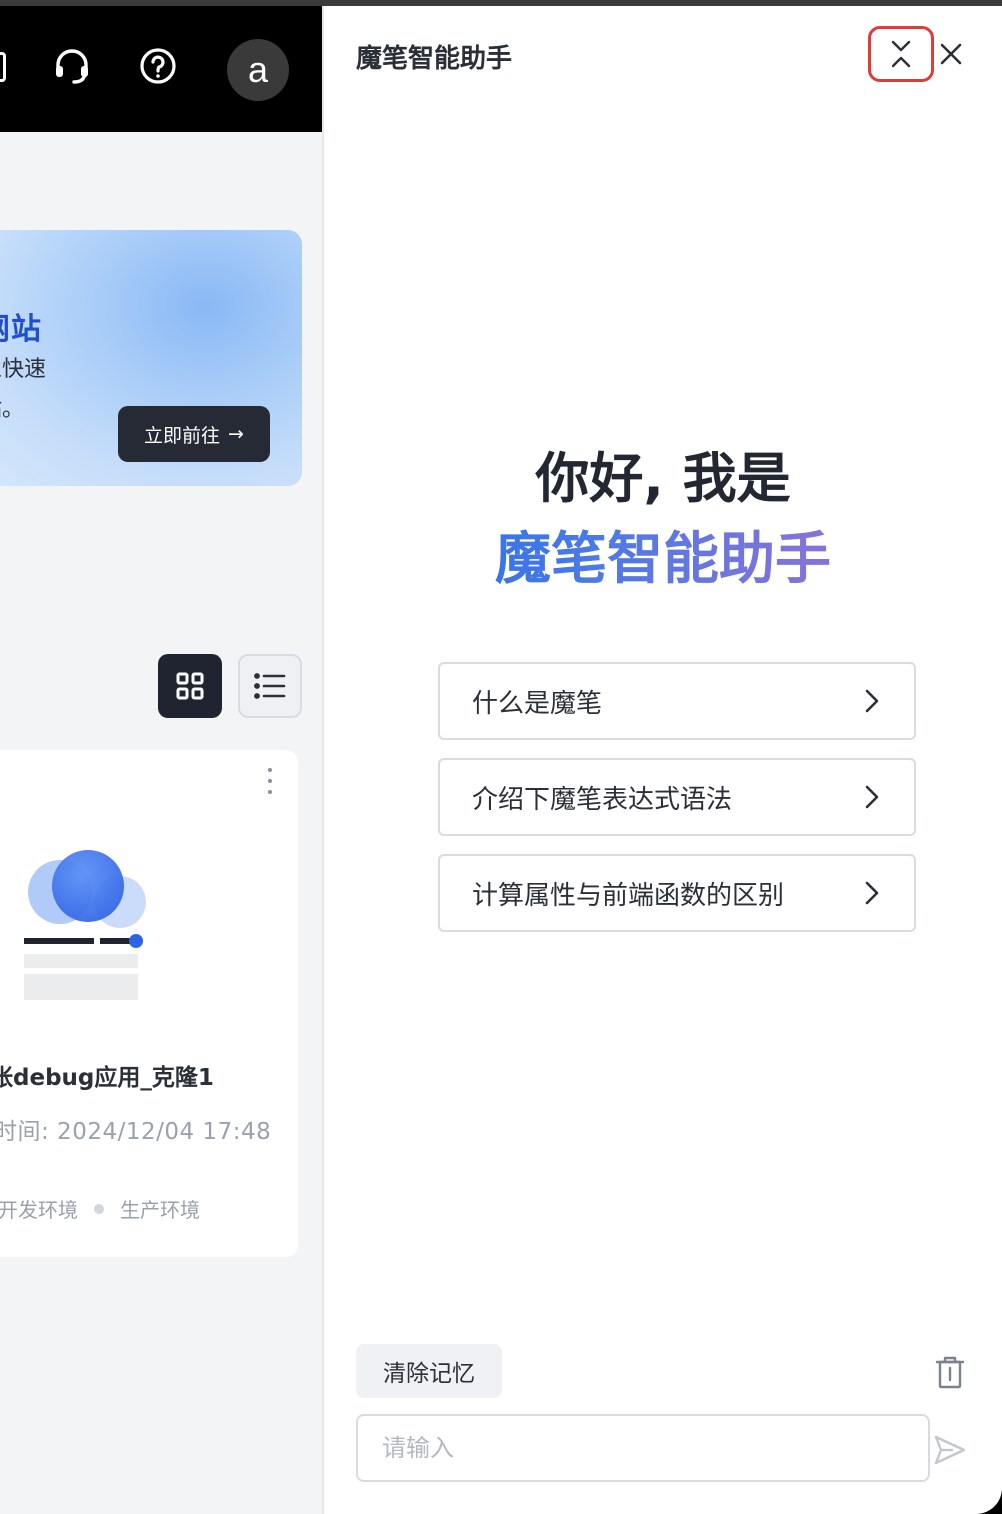  I want to click on list-view-button, so click(270, 686).